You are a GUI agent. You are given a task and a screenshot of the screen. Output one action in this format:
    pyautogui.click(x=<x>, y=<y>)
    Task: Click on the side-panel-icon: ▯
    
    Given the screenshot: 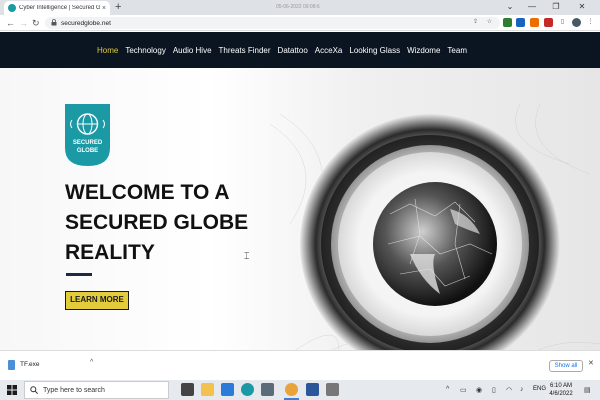 What is the action you would take?
    pyautogui.click(x=562, y=22)
    